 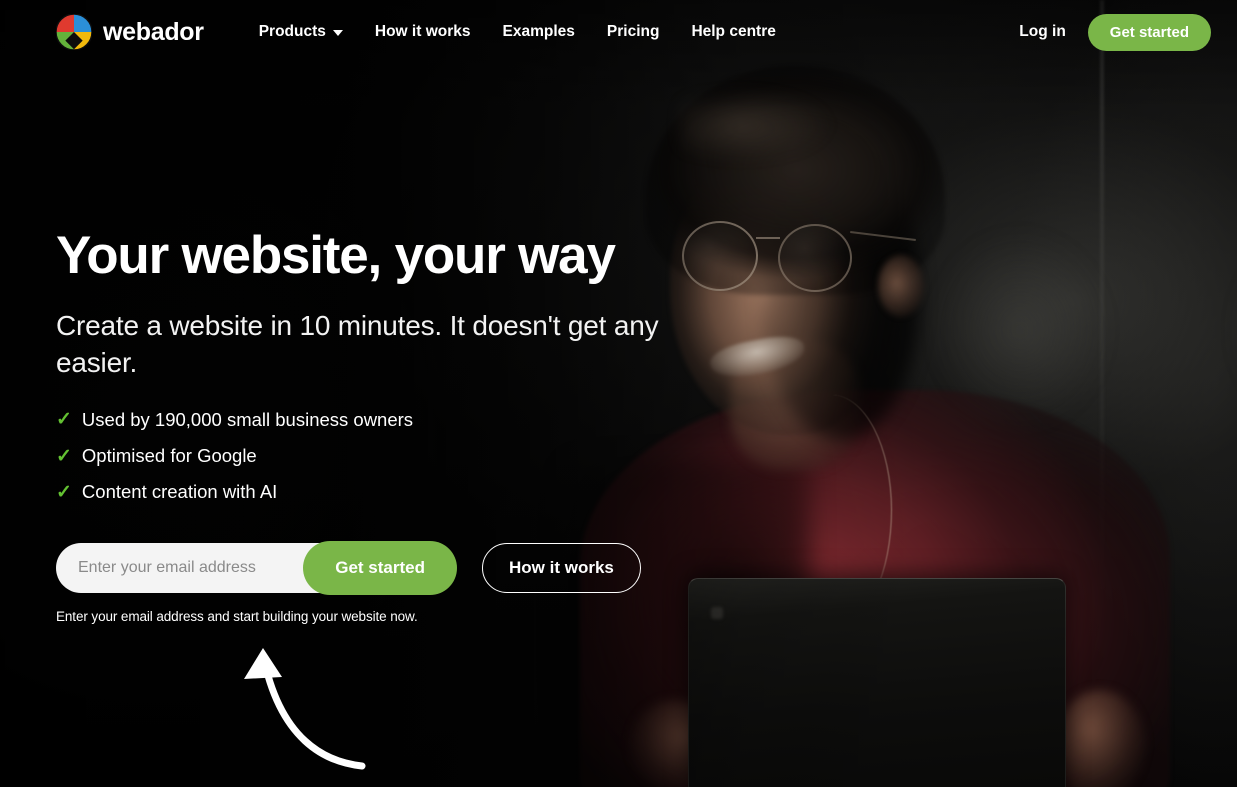 What do you see at coordinates (336, 255) in the screenshot?
I see `page-title: Your website, your way` at bounding box center [336, 255].